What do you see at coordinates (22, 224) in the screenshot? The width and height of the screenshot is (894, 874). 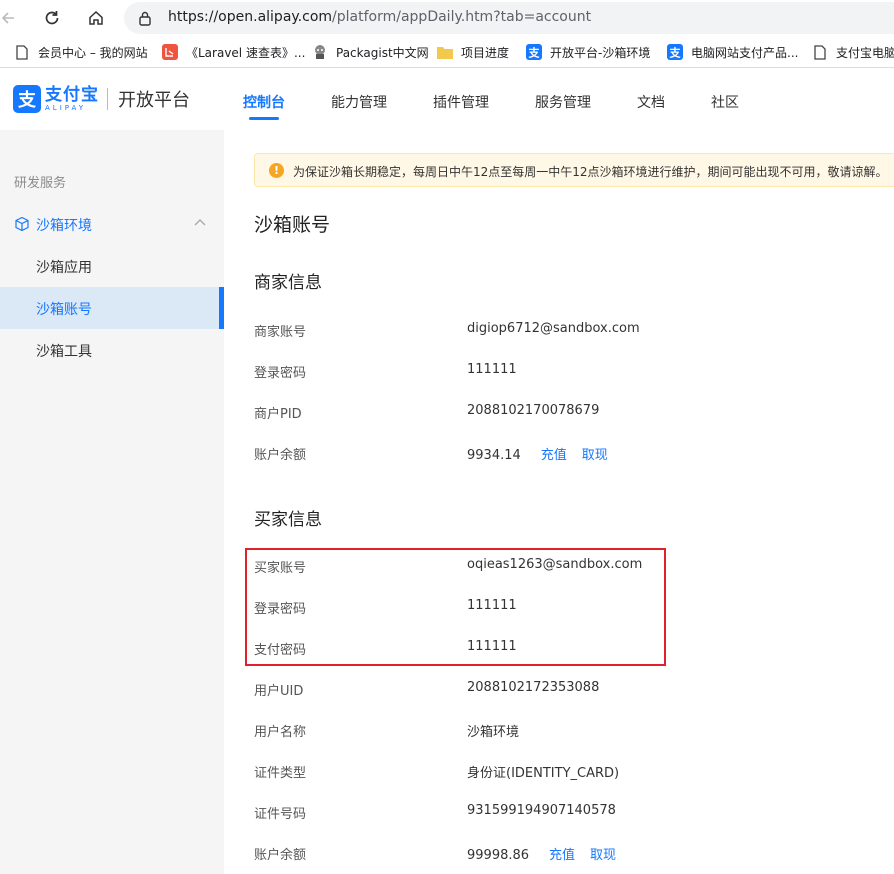 I see `cube-icon` at bounding box center [22, 224].